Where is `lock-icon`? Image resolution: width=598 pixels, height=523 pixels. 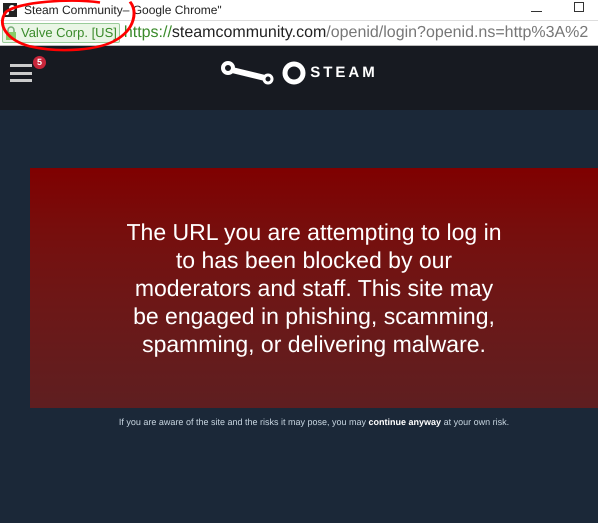
lock-icon is located at coordinates (11, 33).